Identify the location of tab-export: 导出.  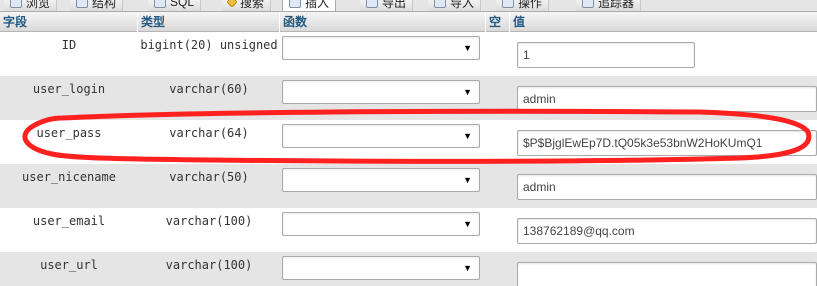
(387, 5).